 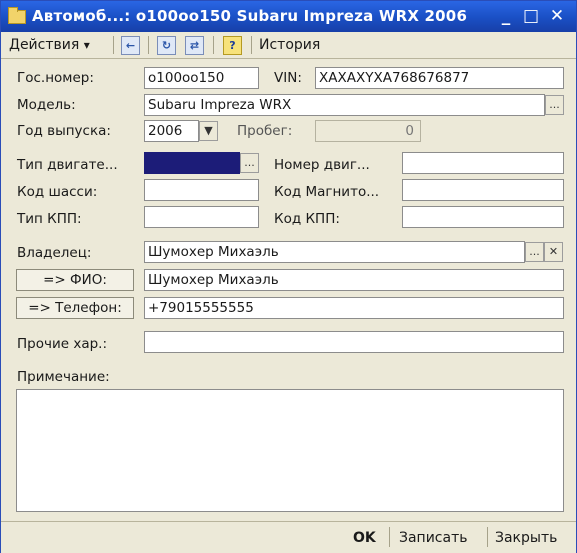 What do you see at coordinates (192, 163) in the screenshot?
I see `engine-type-input` at bounding box center [192, 163].